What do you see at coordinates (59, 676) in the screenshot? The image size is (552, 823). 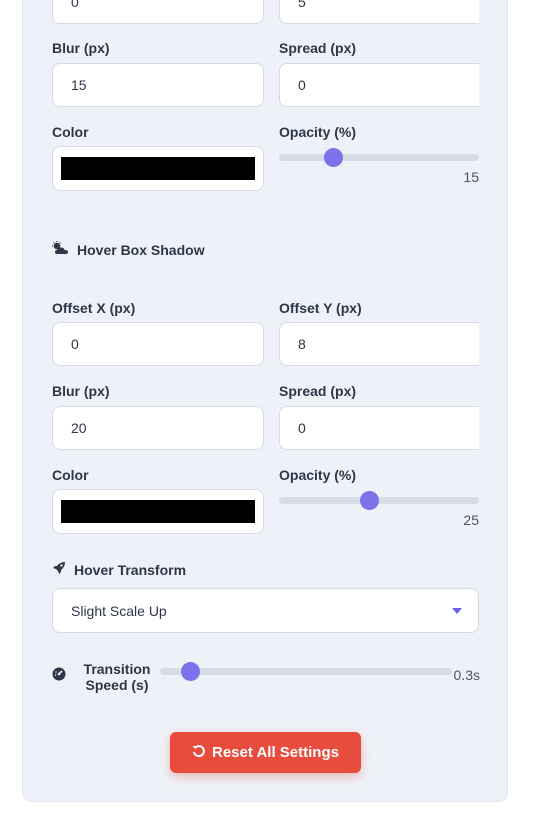 I see `gauge-icon` at bounding box center [59, 676].